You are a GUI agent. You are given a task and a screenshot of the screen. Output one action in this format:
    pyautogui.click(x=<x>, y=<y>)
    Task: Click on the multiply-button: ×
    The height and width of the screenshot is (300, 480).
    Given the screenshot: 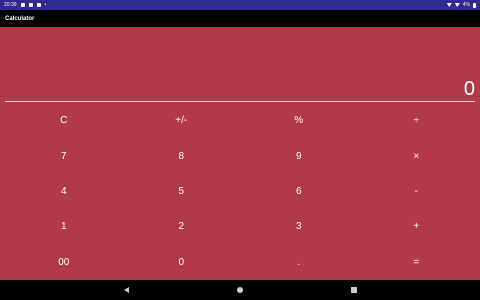 What is the action you would take?
    pyautogui.click(x=417, y=155)
    